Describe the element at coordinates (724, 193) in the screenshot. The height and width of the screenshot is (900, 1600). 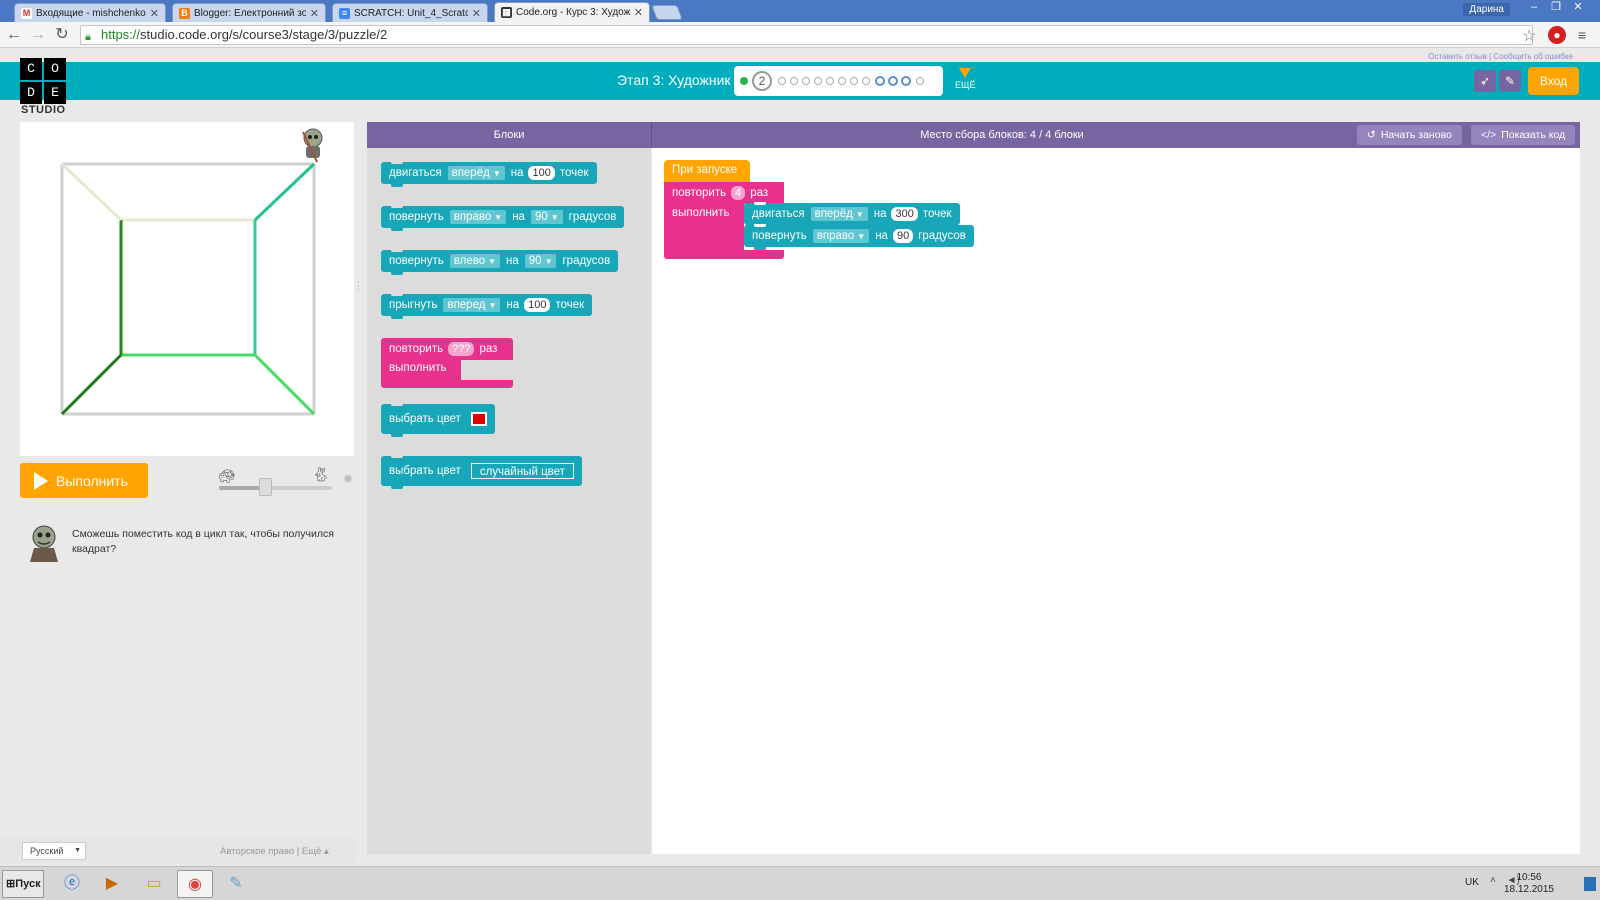
I see `program-repeat-top: повторить 4 раз` at that location.